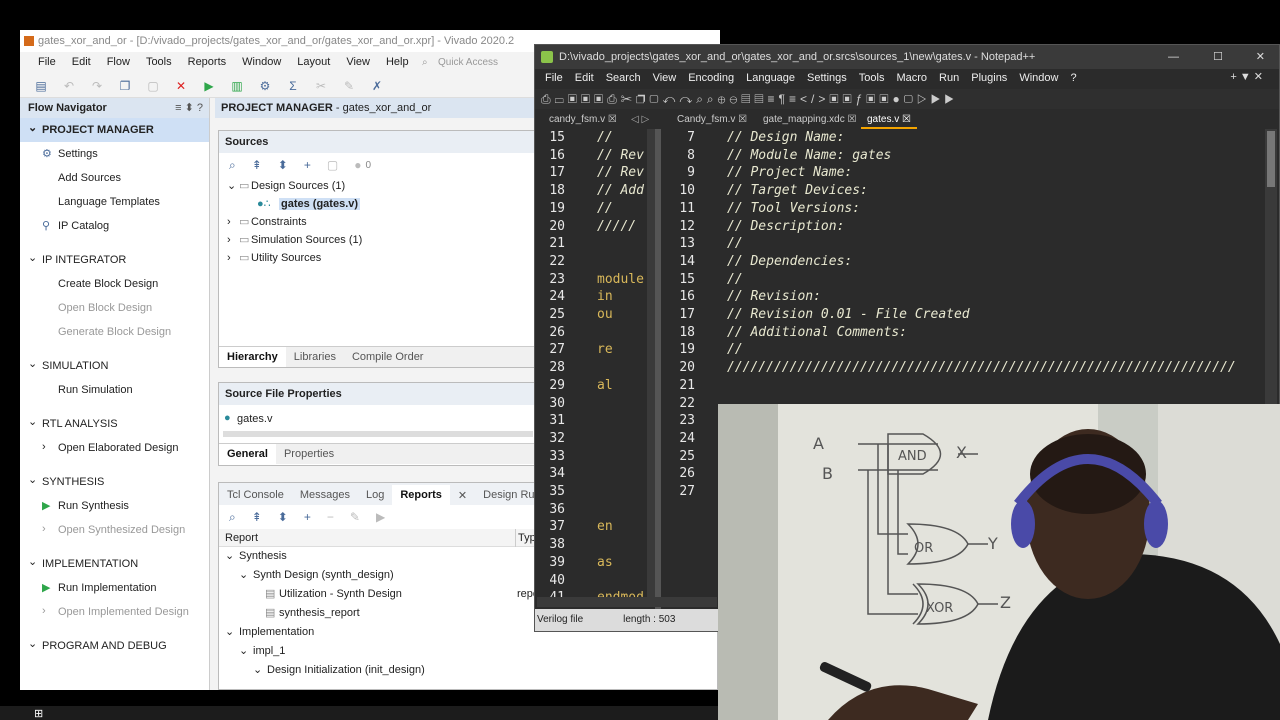  What do you see at coordinates (118, 63) in the screenshot?
I see `menu-flow: Flow` at bounding box center [118, 63].